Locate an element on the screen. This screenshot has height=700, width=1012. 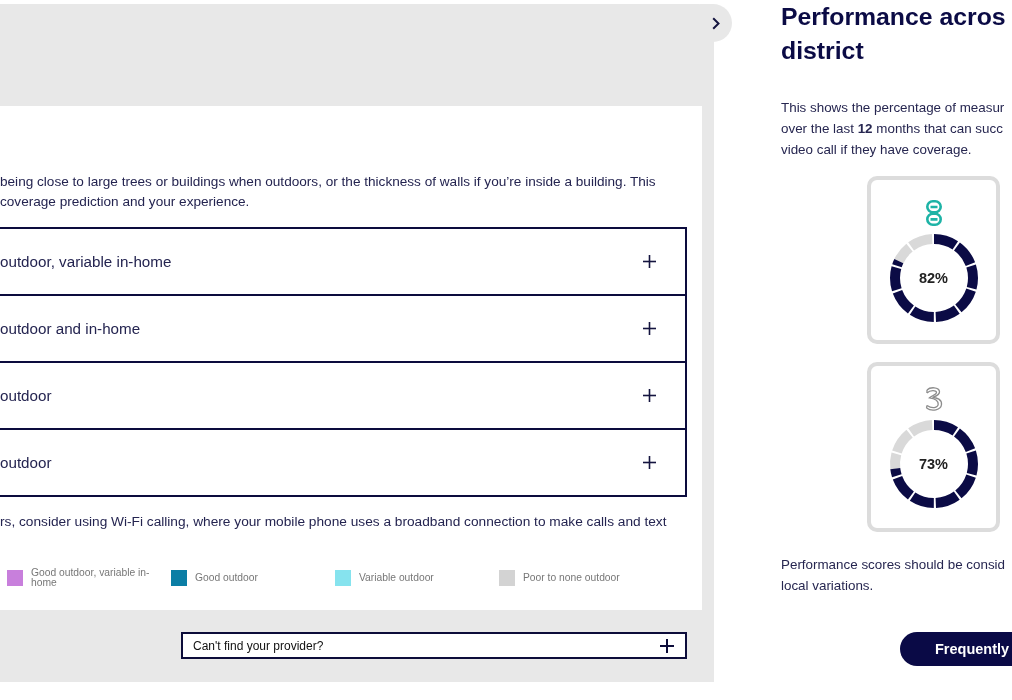
provider-dropdown: Can't find your provider? is located at coordinates (434, 645).